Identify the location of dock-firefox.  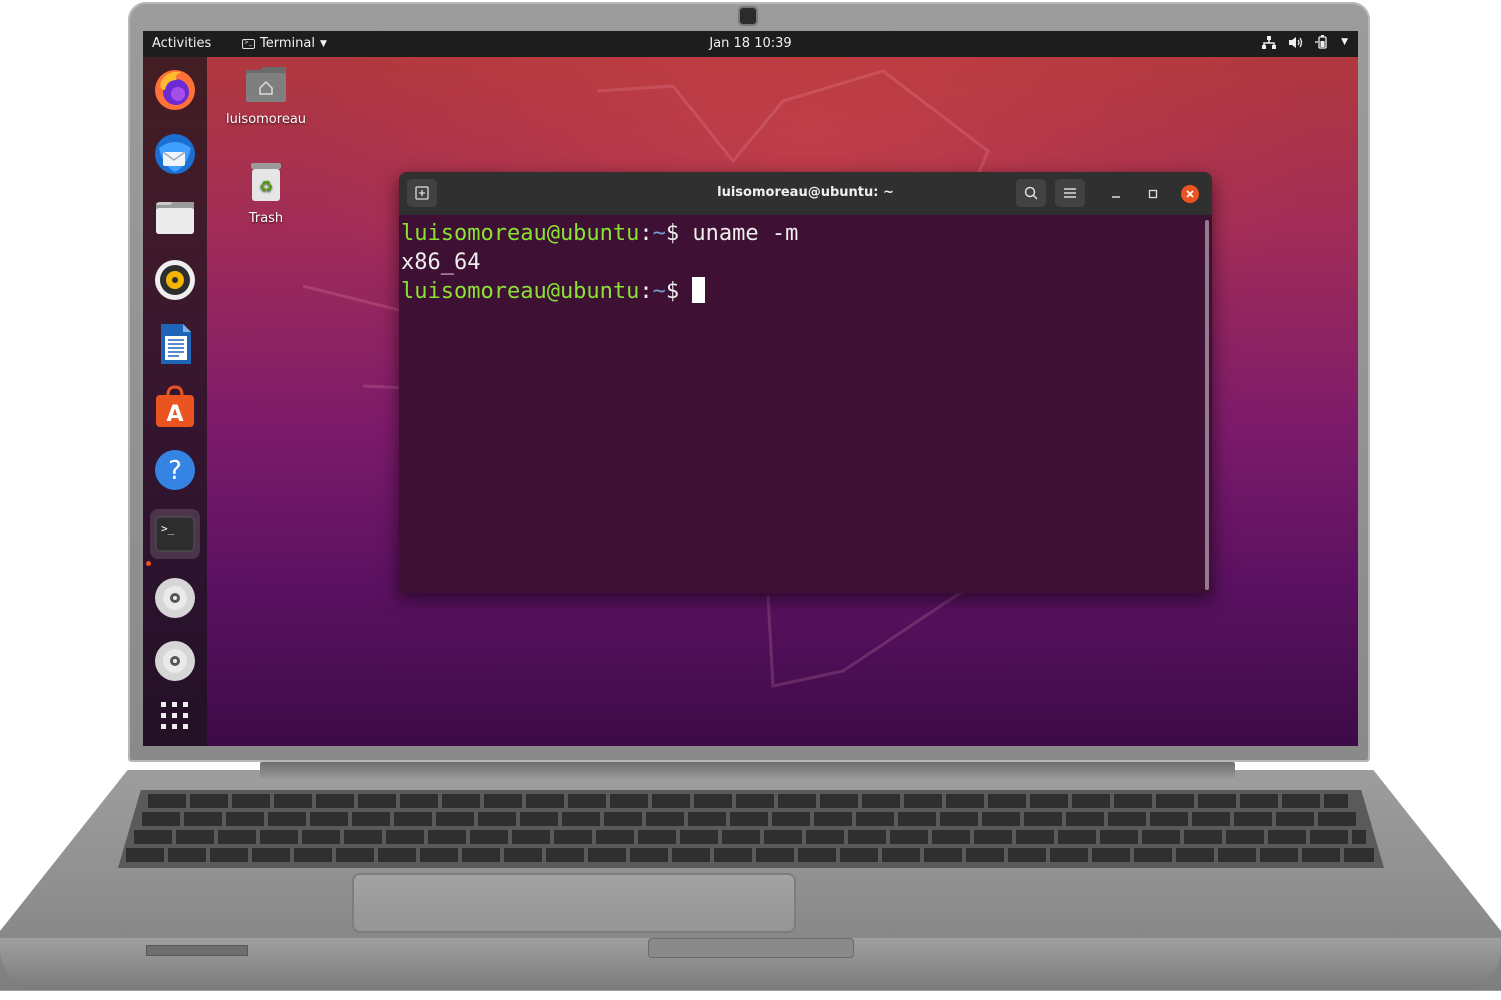
(175, 90).